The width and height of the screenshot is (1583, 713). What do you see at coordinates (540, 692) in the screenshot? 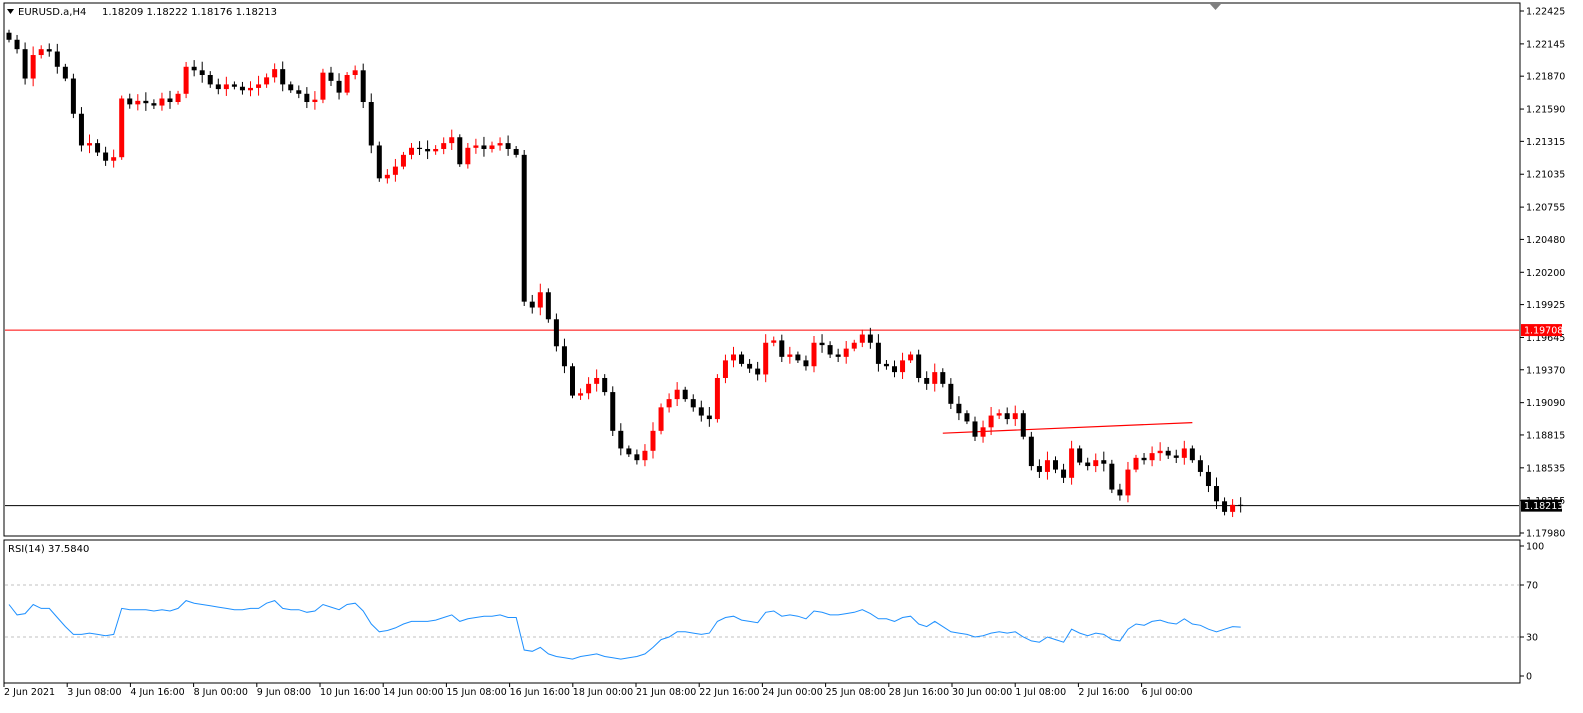
I see `time-tick-label: 16 Jun 16:00` at bounding box center [540, 692].